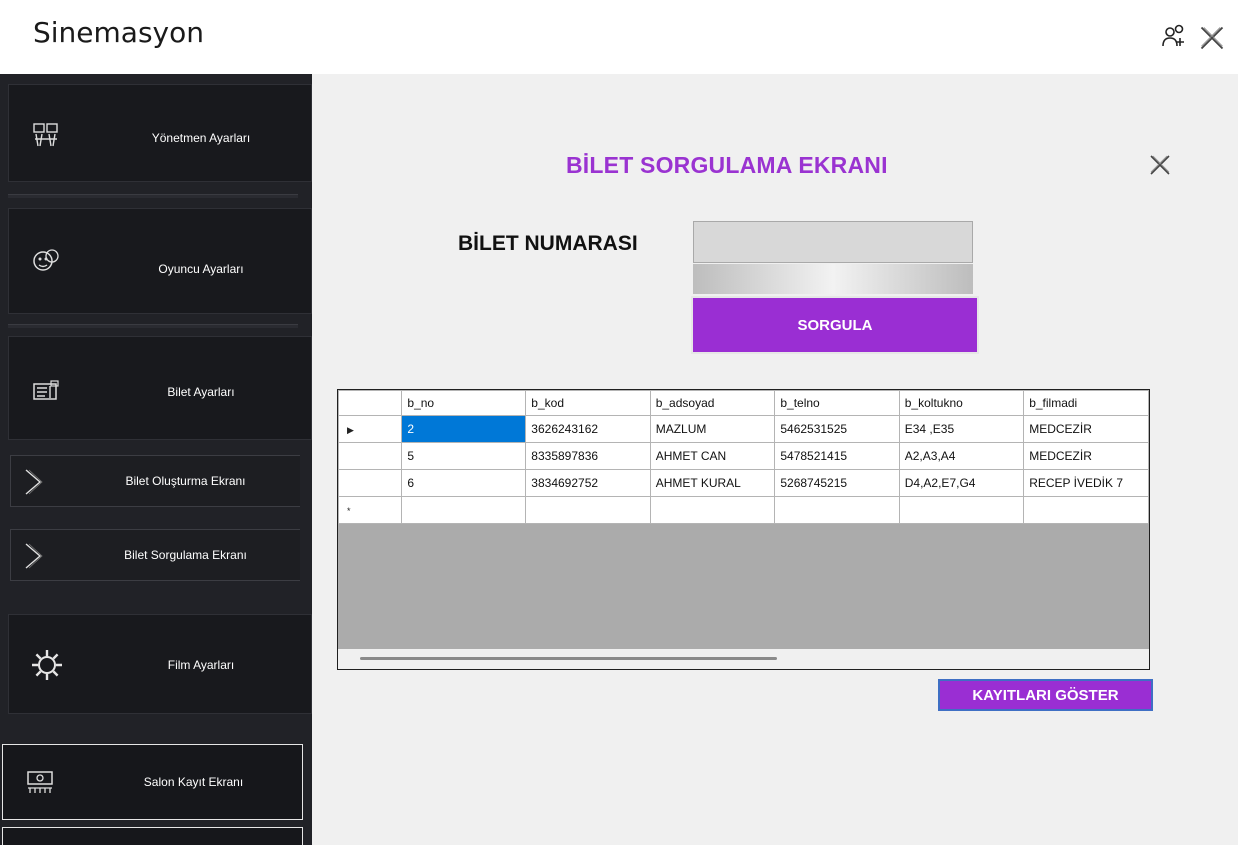 This screenshot has width=1238, height=845. I want to click on app-title: Sinemasyon, so click(118, 32).